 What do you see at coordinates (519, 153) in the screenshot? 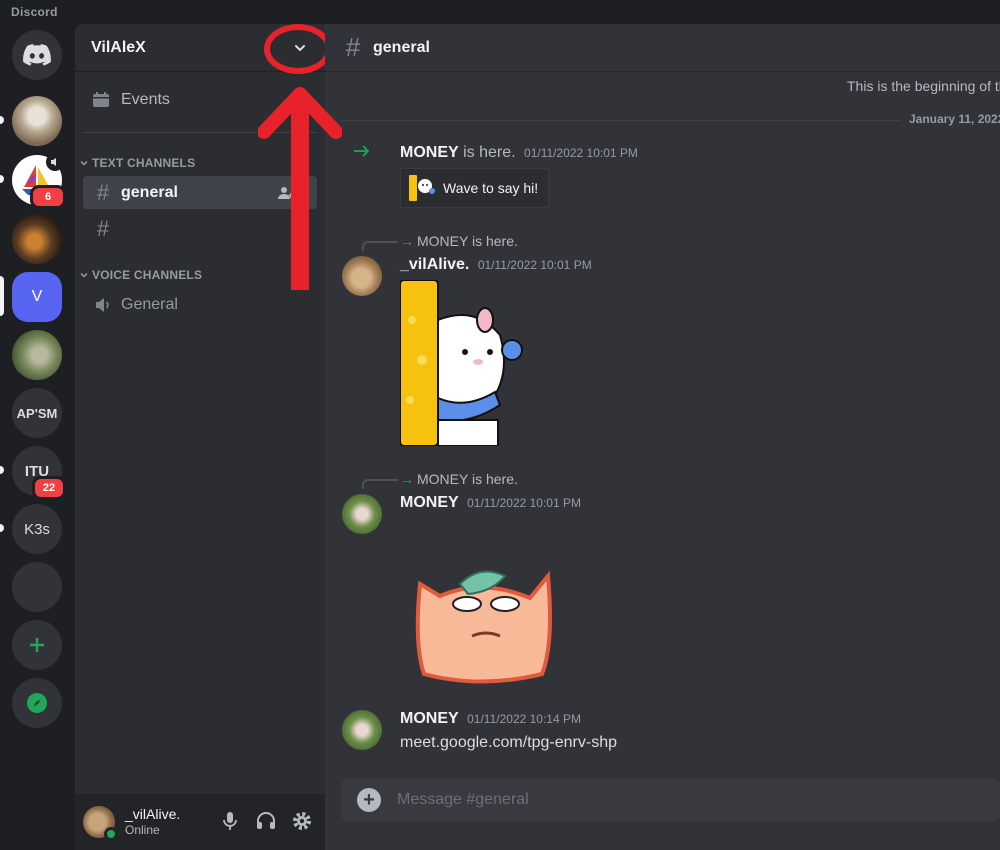
I see `join-message: MONEY is here. 01/11/2022 10:01 PM` at bounding box center [519, 153].